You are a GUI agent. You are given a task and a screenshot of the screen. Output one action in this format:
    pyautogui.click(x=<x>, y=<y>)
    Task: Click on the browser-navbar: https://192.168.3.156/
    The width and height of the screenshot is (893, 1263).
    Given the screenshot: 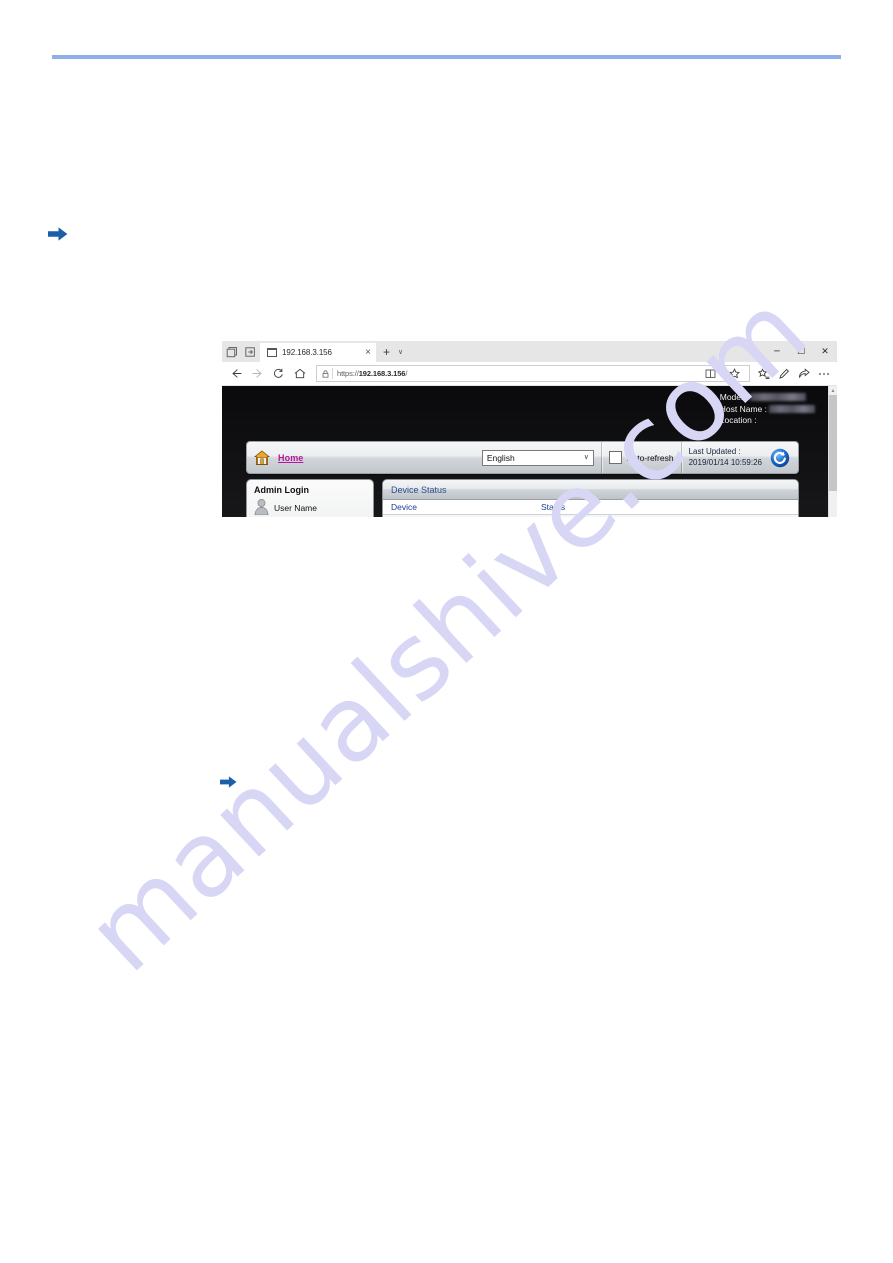 What is the action you would take?
    pyautogui.click(x=529, y=374)
    